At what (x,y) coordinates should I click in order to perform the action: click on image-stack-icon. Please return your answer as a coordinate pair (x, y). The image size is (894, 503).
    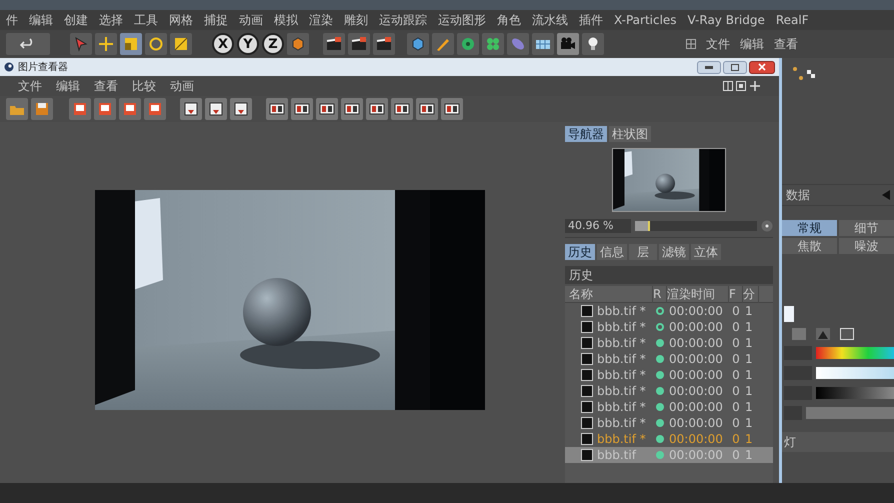
    Looking at the image, I should click on (80, 109).